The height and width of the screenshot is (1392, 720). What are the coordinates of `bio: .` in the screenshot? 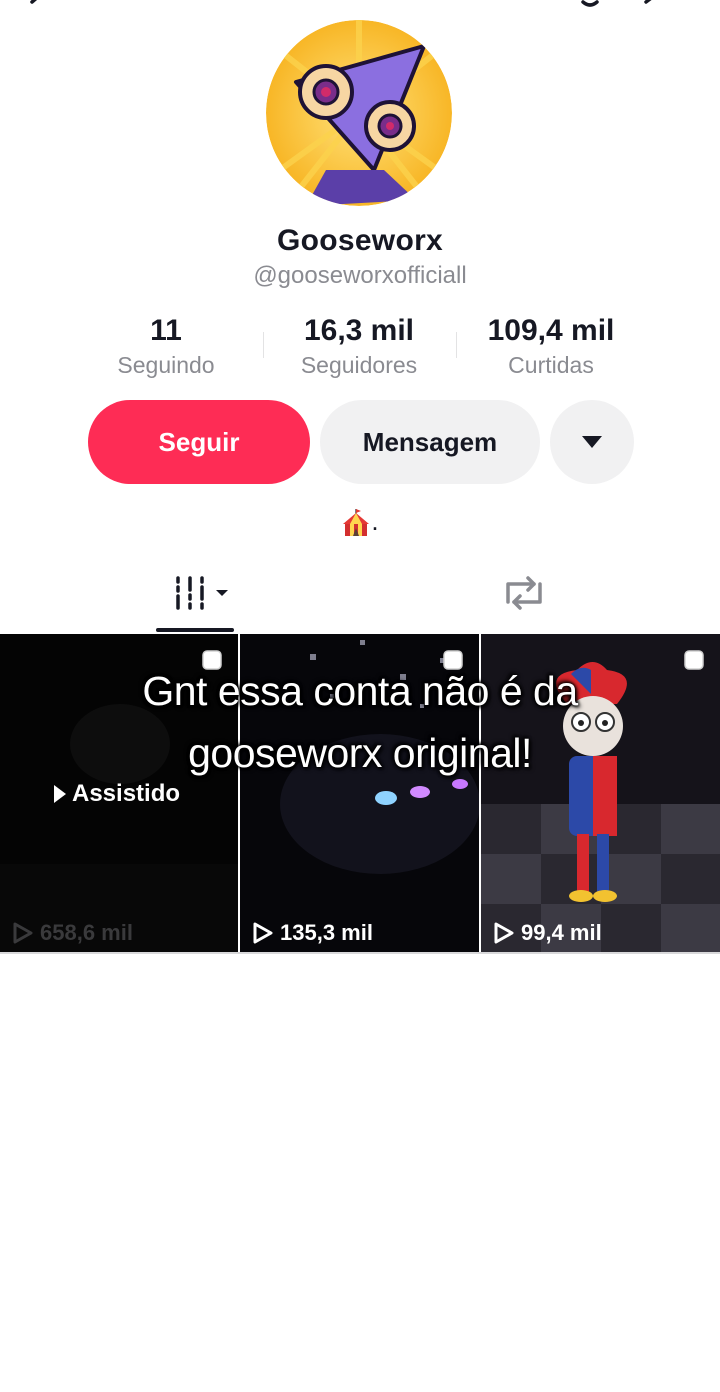 It's located at (360, 522).